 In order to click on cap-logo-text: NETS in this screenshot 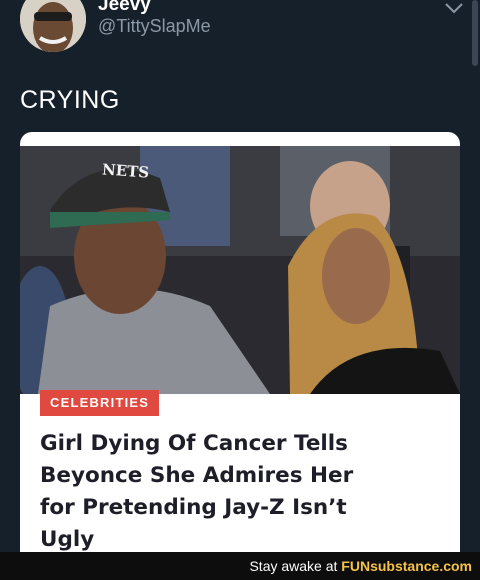, I will do `click(125, 171)`.